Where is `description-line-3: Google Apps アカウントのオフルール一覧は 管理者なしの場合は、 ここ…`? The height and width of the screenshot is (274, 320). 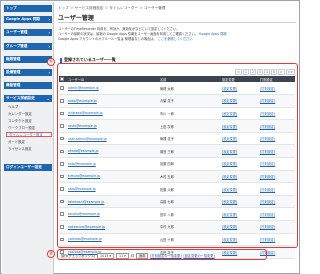
description-line-3: Google Apps アカウントのオフルール一覧は 管理者なしの場合は、 ここ… is located at coordinates (125, 39).